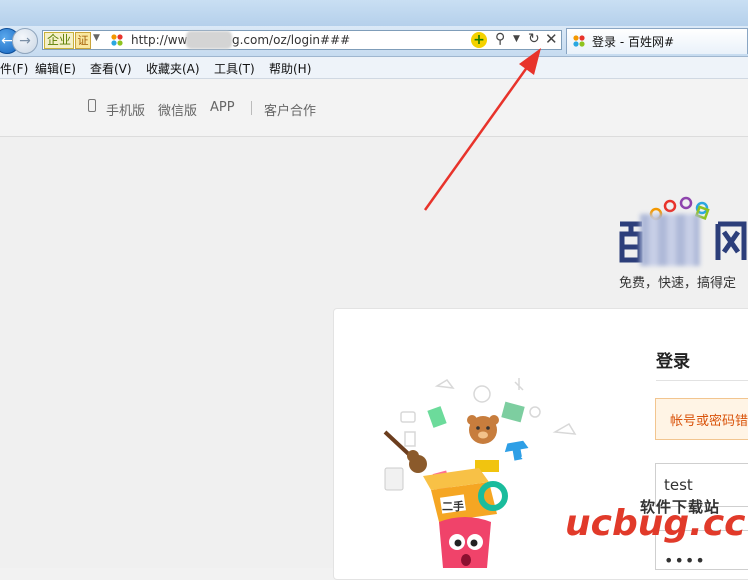 The width and height of the screenshot is (748, 580). Describe the element at coordinates (483, 429) in the screenshot. I see `bear-toy-icon` at that location.